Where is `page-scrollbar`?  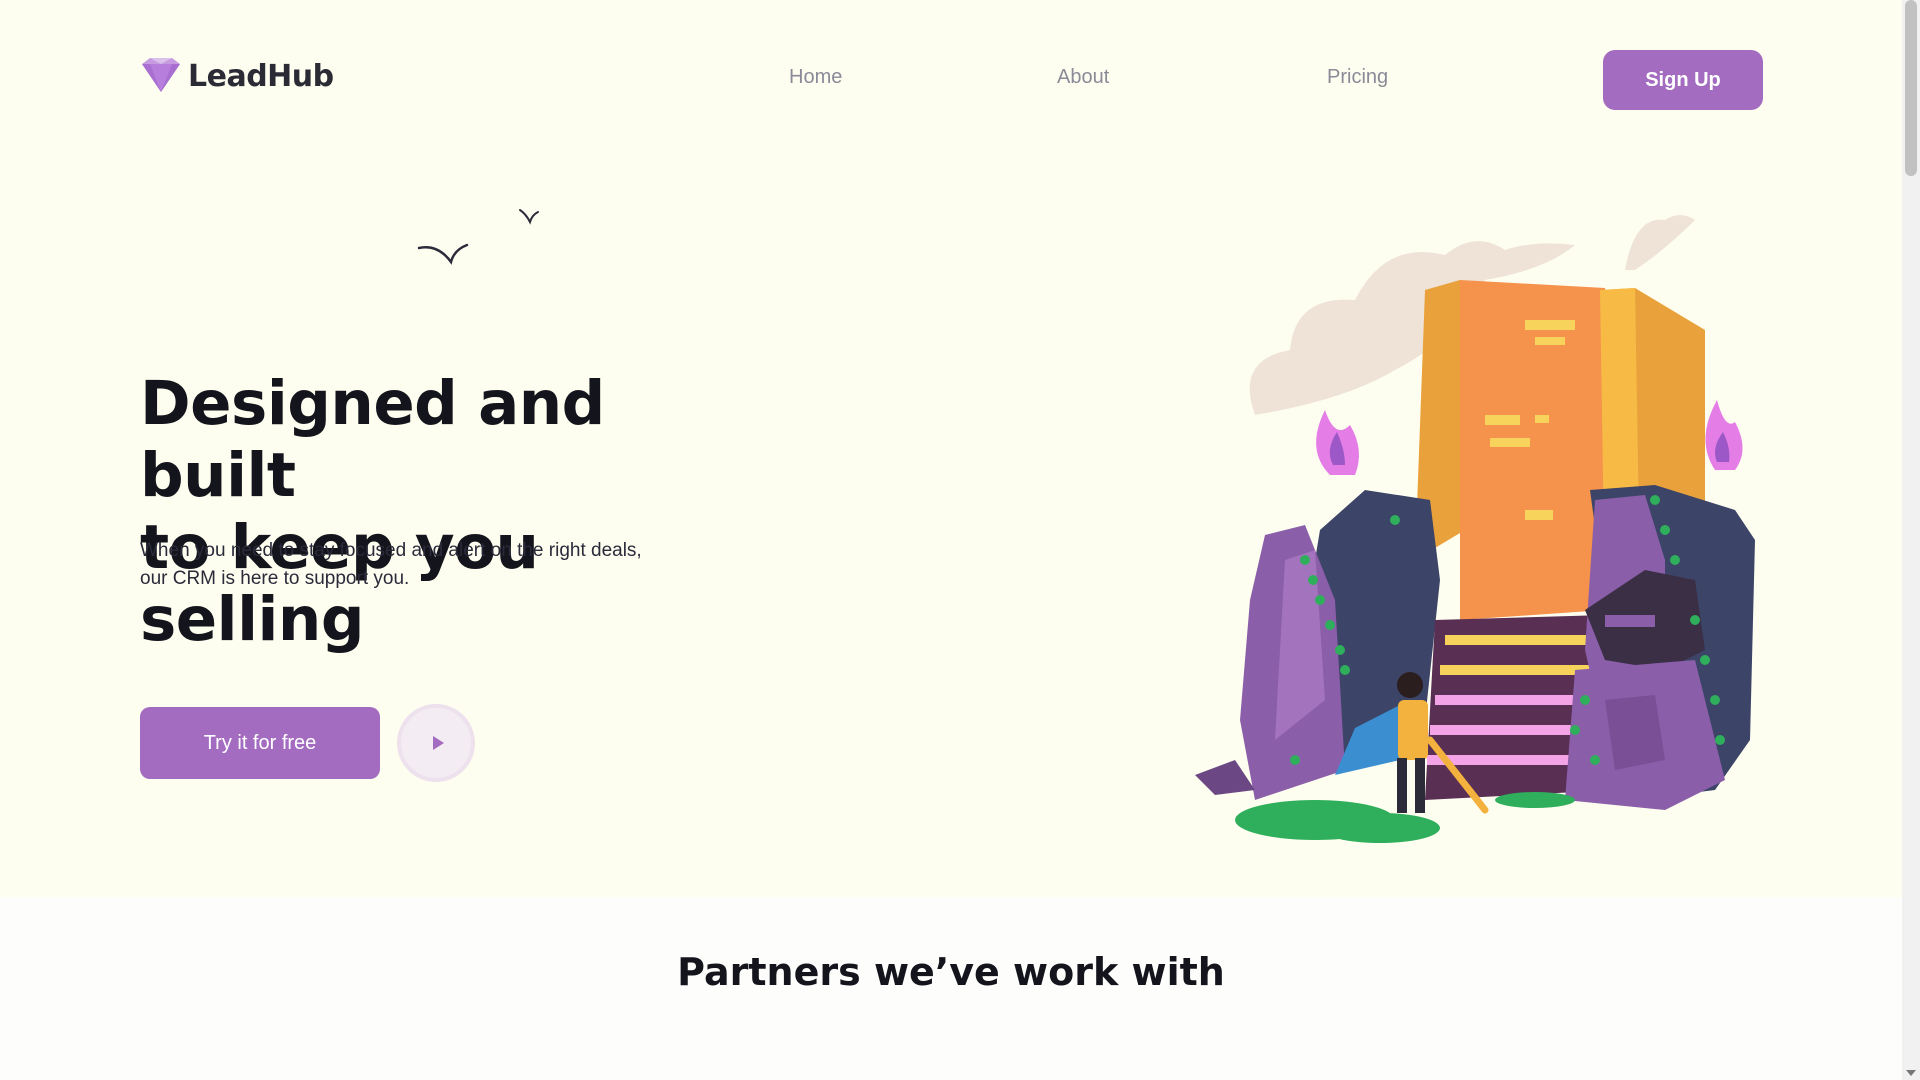
page-scrollbar is located at coordinates (1911, 540).